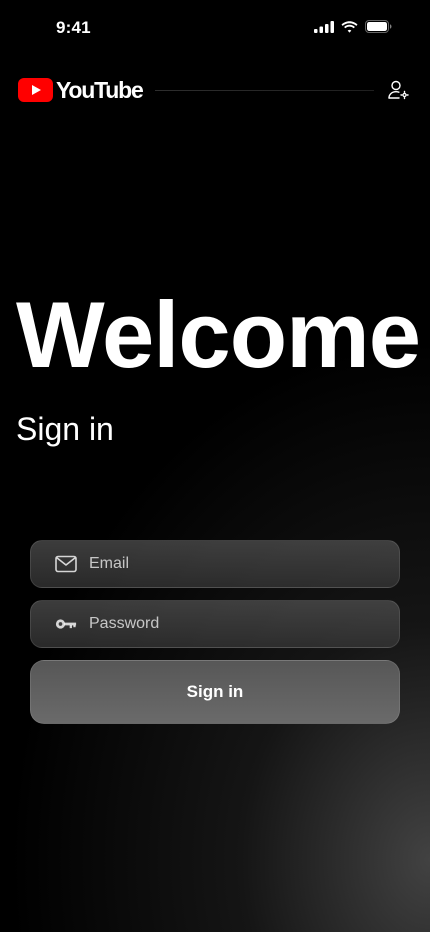 The image size is (430, 932). I want to click on wifi-icon, so click(349, 26).